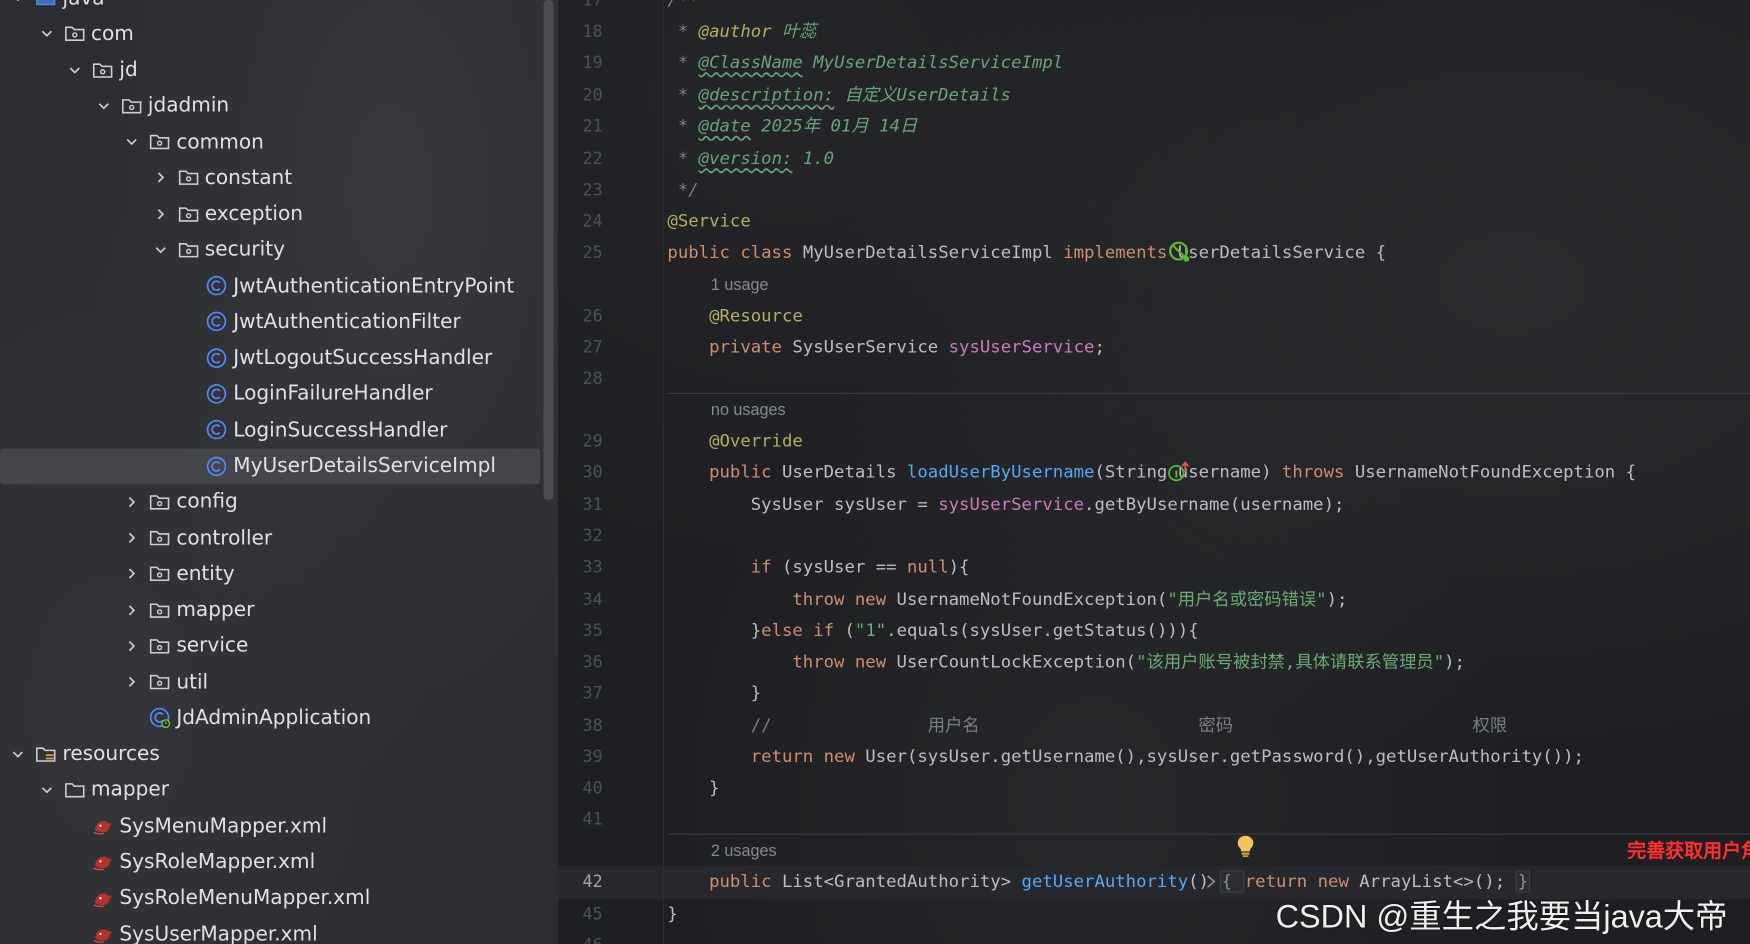 The height and width of the screenshot is (944, 1750). Describe the element at coordinates (580, 914) in the screenshot. I see `line-number: 45` at that location.